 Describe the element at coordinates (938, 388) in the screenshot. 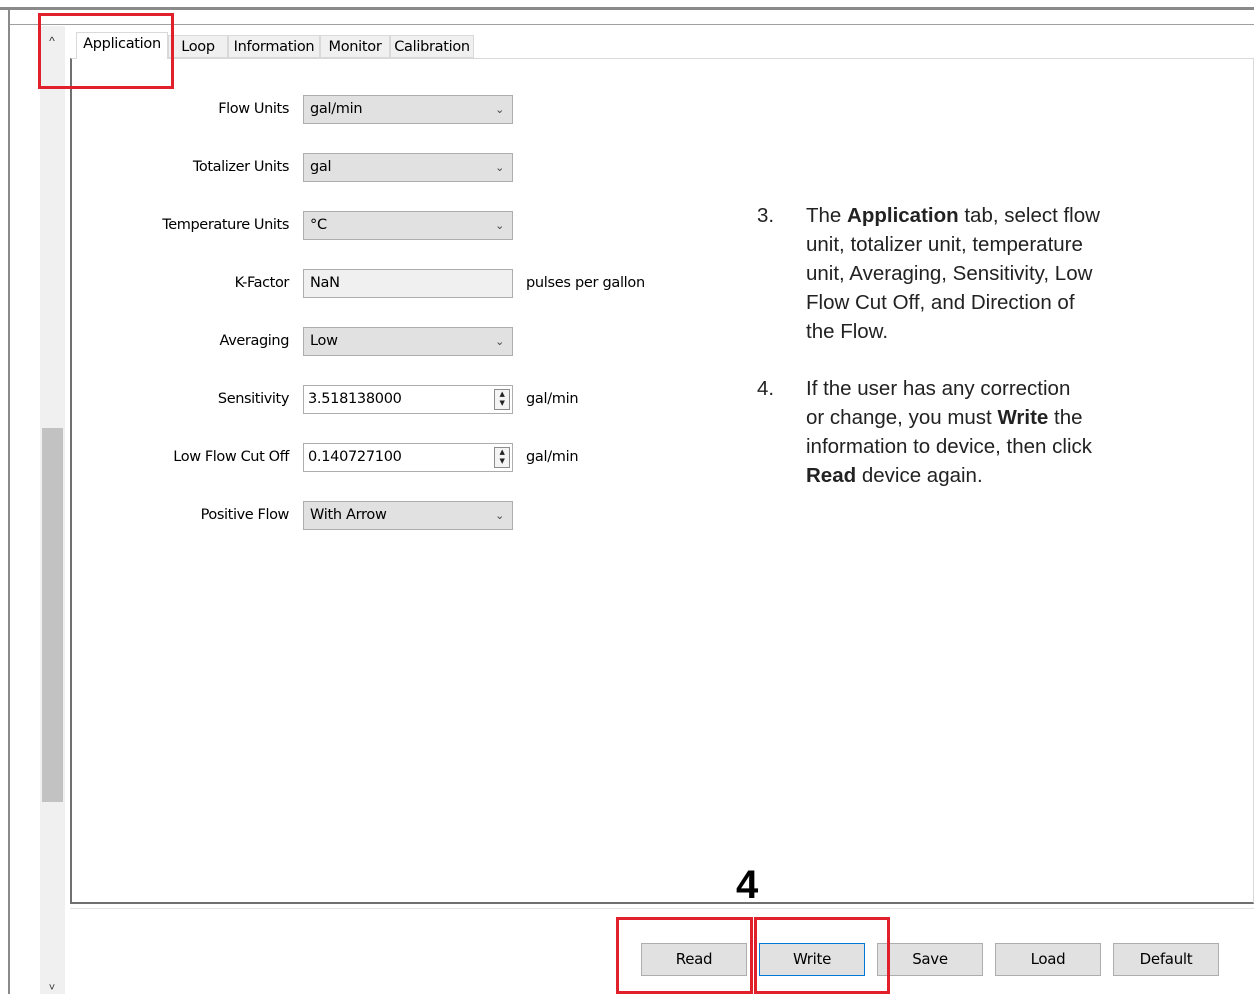

I see `step-4-line-1: If the user has any correction` at that location.